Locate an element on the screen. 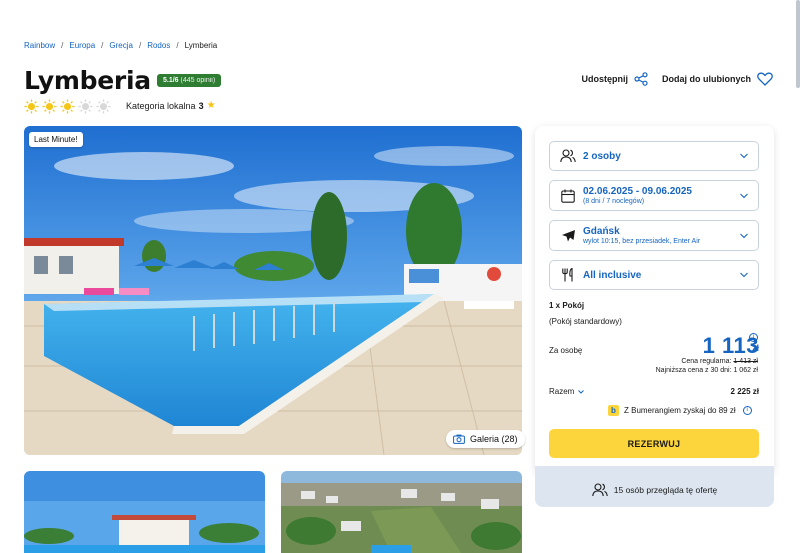 The image size is (800, 553). reserve-button: REZERWUJ is located at coordinates (654, 443).